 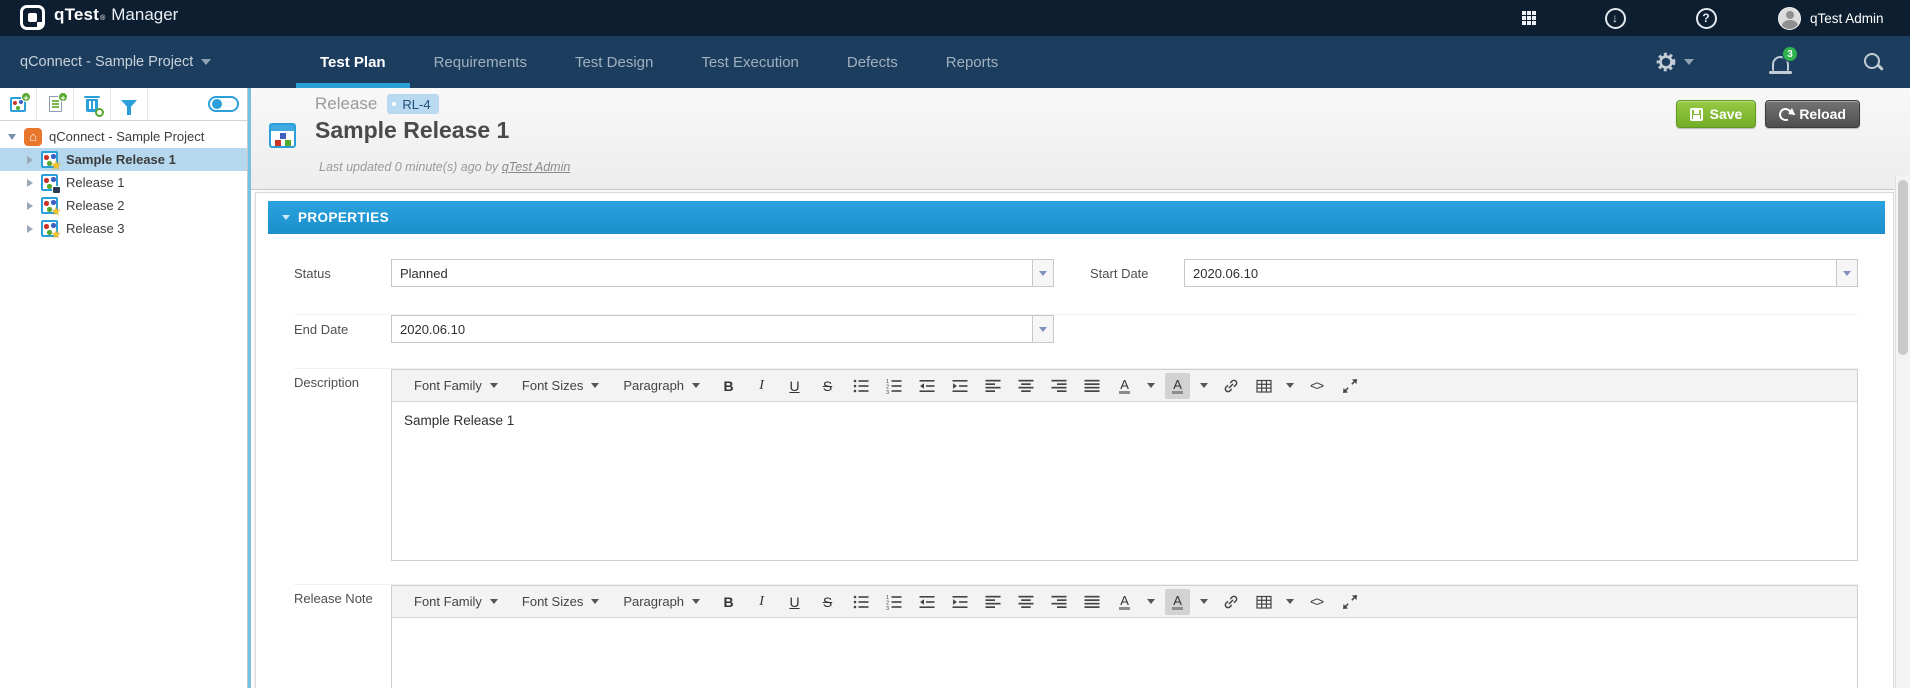 What do you see at coordinates (116, 62) in the screenshot?
I see `project-selector: qConnect - Sample Project` at bounding box center [116, 62].